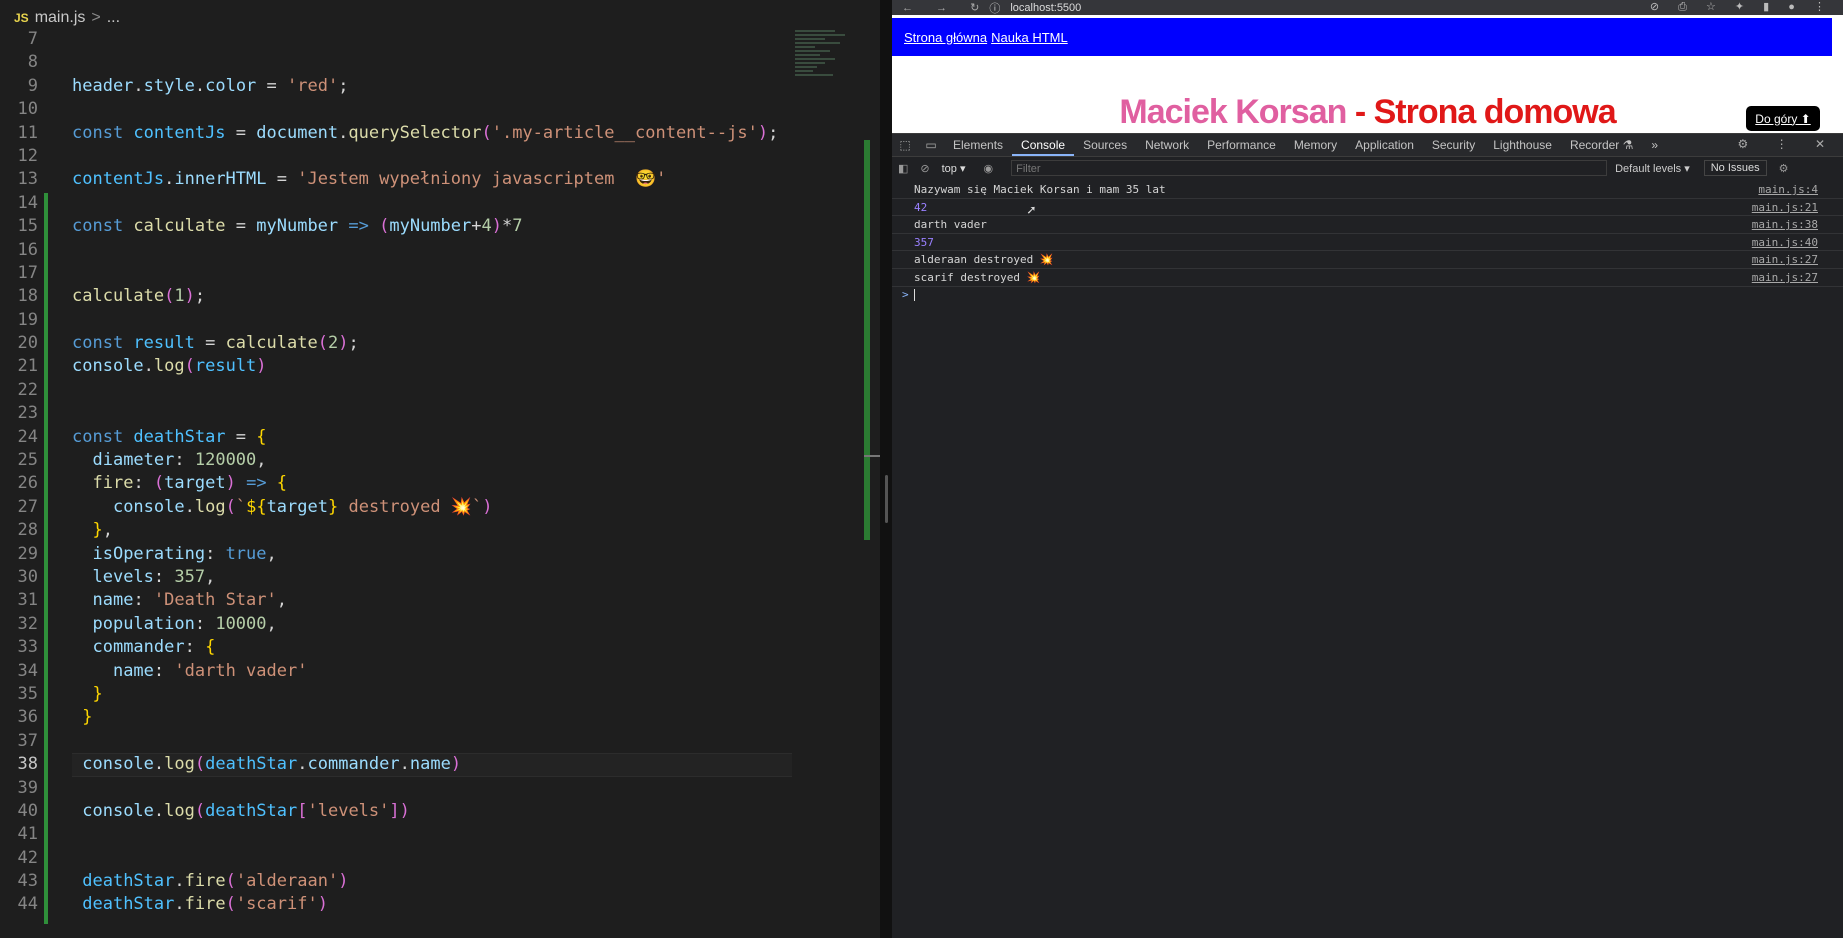  I want to click on log-levels-dropdown: Default levels ▾, so click(1652, 168).